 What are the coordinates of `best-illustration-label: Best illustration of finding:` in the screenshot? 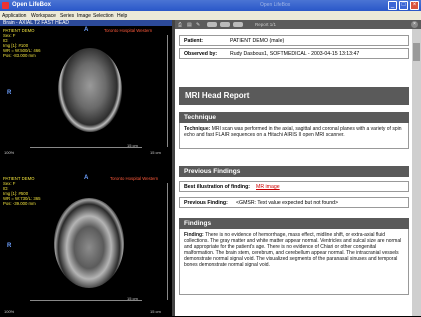 It's located at (217, 187).